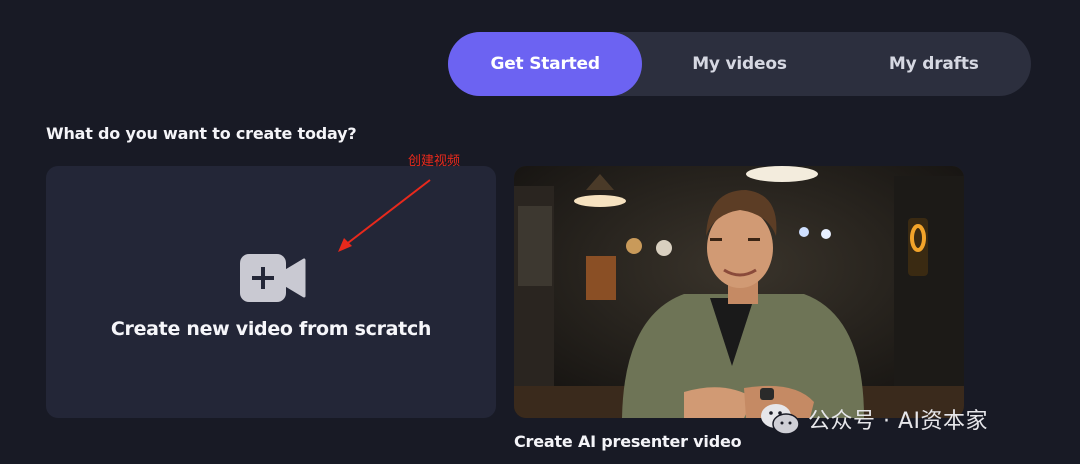 The width and height of the screenshot is (1080, 464). What do you see at coordinates (780, 419) in the screenshot?
I see `wechat-icon` at bounding box center [780, 419].